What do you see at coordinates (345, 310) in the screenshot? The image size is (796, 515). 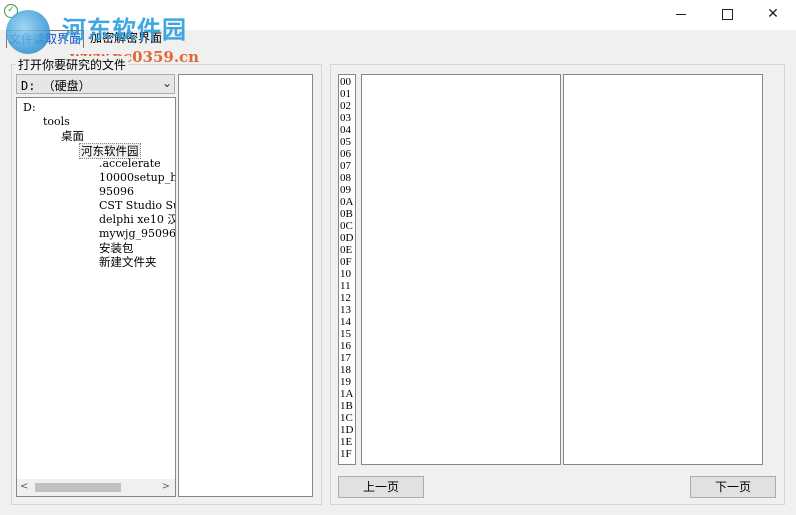 I see `offset-label: 13` at bounding box center [345, 310].